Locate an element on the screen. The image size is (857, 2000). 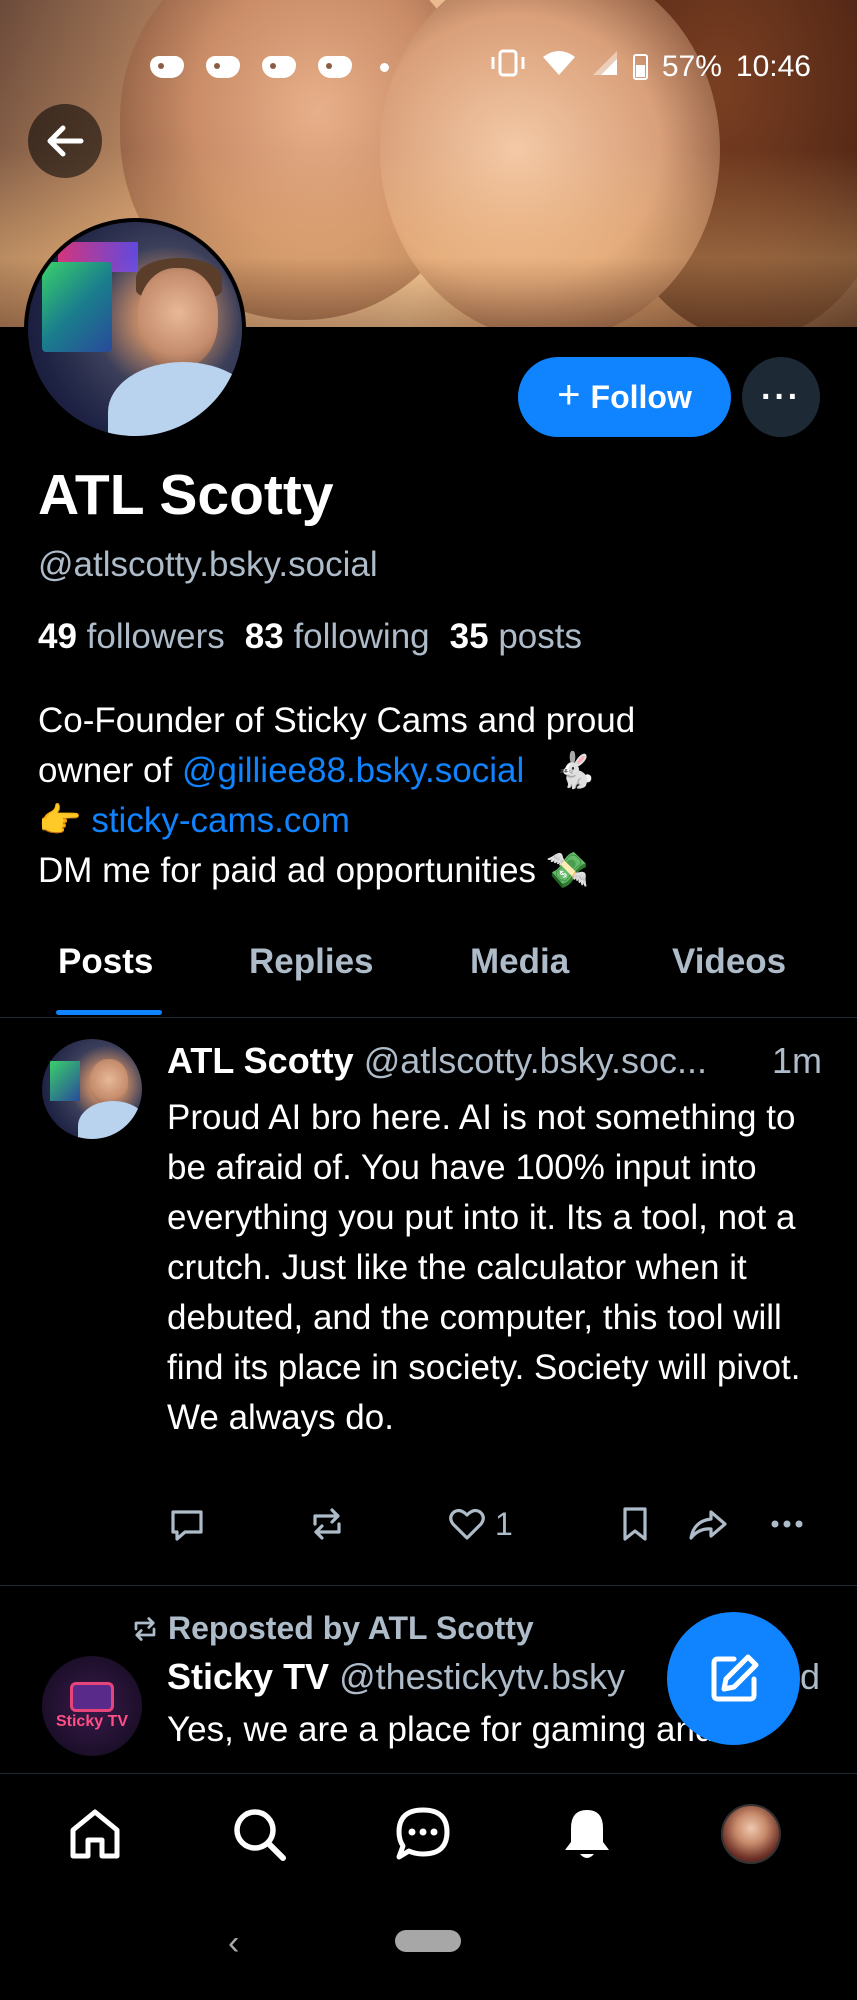
ellipsis-icon: ··· is located at coordinates (781, 396).